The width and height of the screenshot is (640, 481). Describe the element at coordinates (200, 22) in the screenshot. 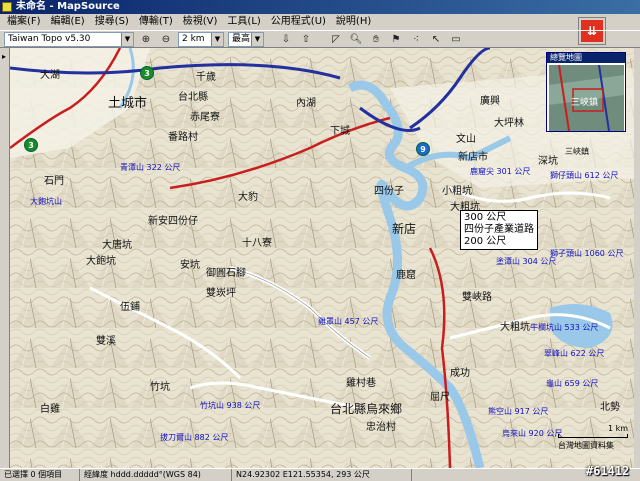

I see `menu-view: 檢視(V)` at that location.